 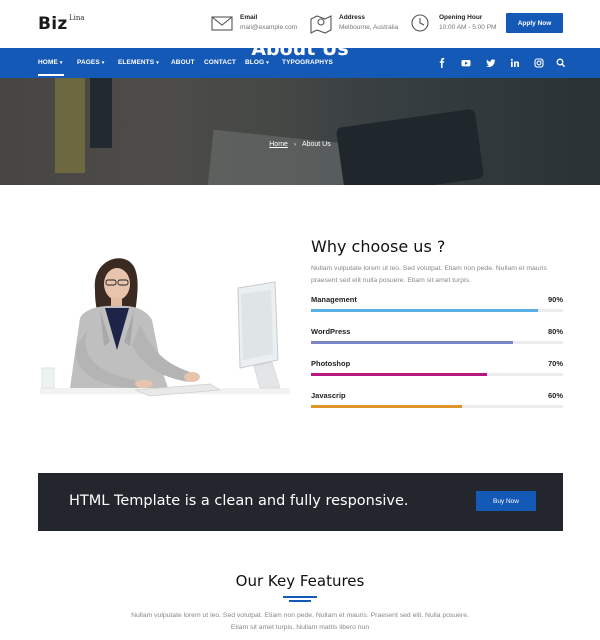 What do you see at coordinates (165, 327) in the screenshot?
I see `woman-at-computer-image` at bounding box center [165, 327].